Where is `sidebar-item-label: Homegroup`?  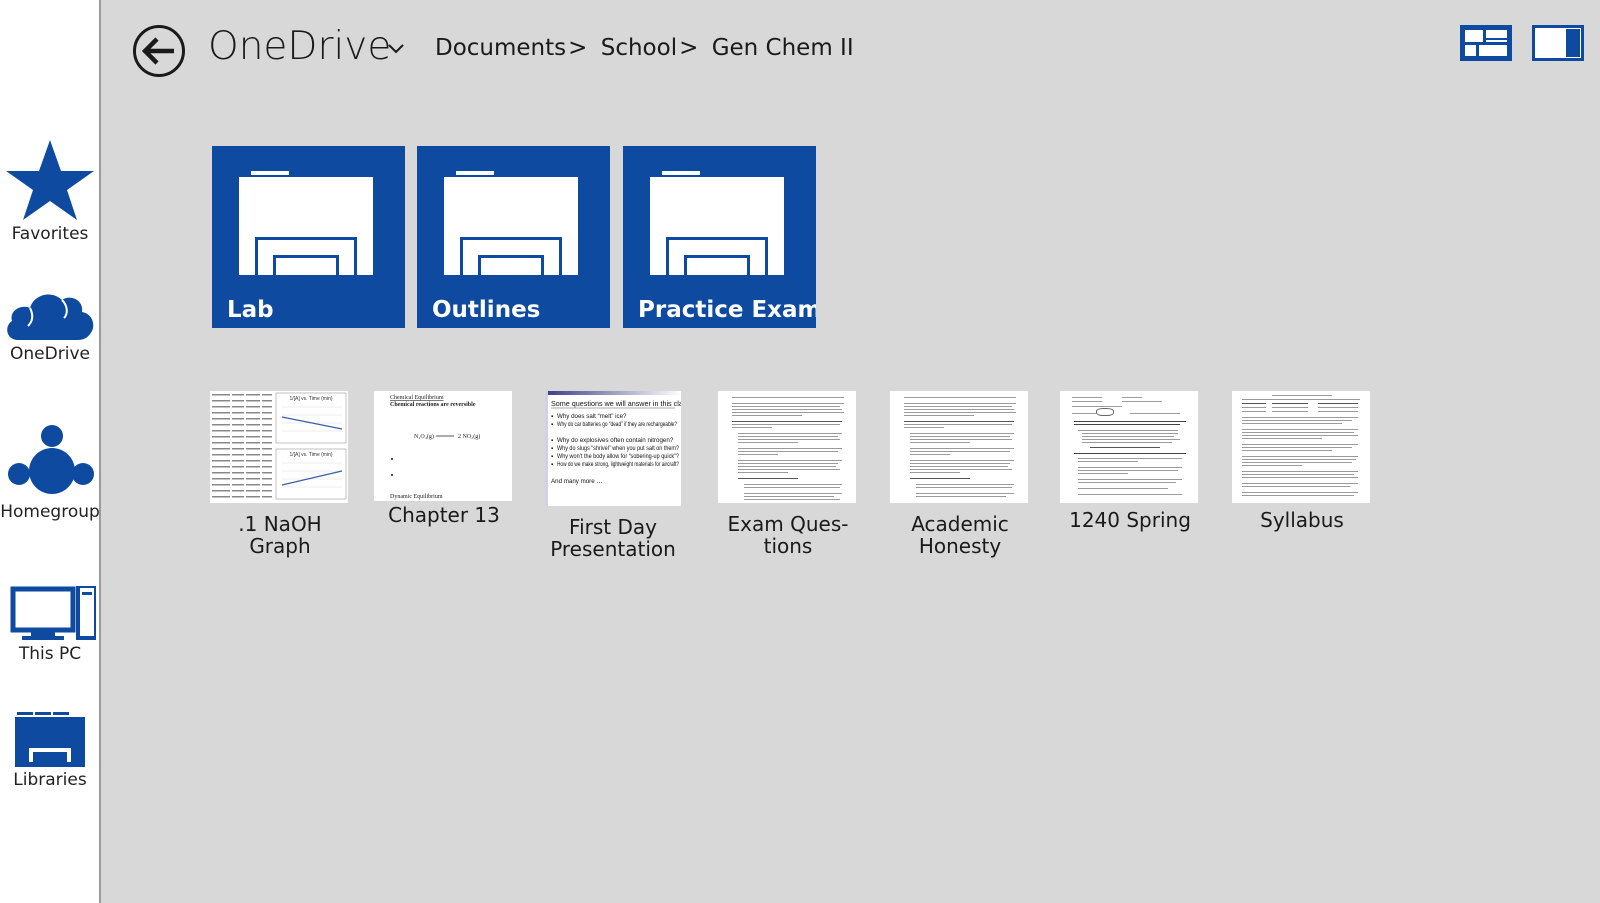
sidebar-item-label: Homegroup is located at coordinates (50, 512).